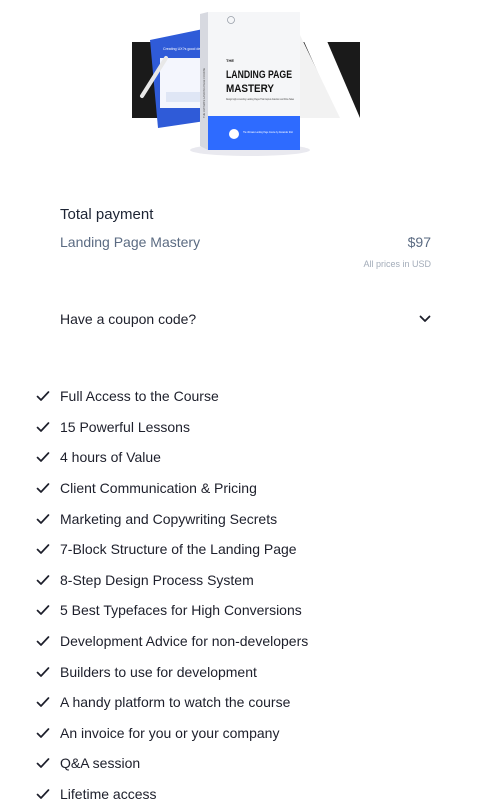 The height and width of the screenshot is (809, 487). I want to click on feature-label: 5 Best Typefaces for High Conversions, so click(181, 610).